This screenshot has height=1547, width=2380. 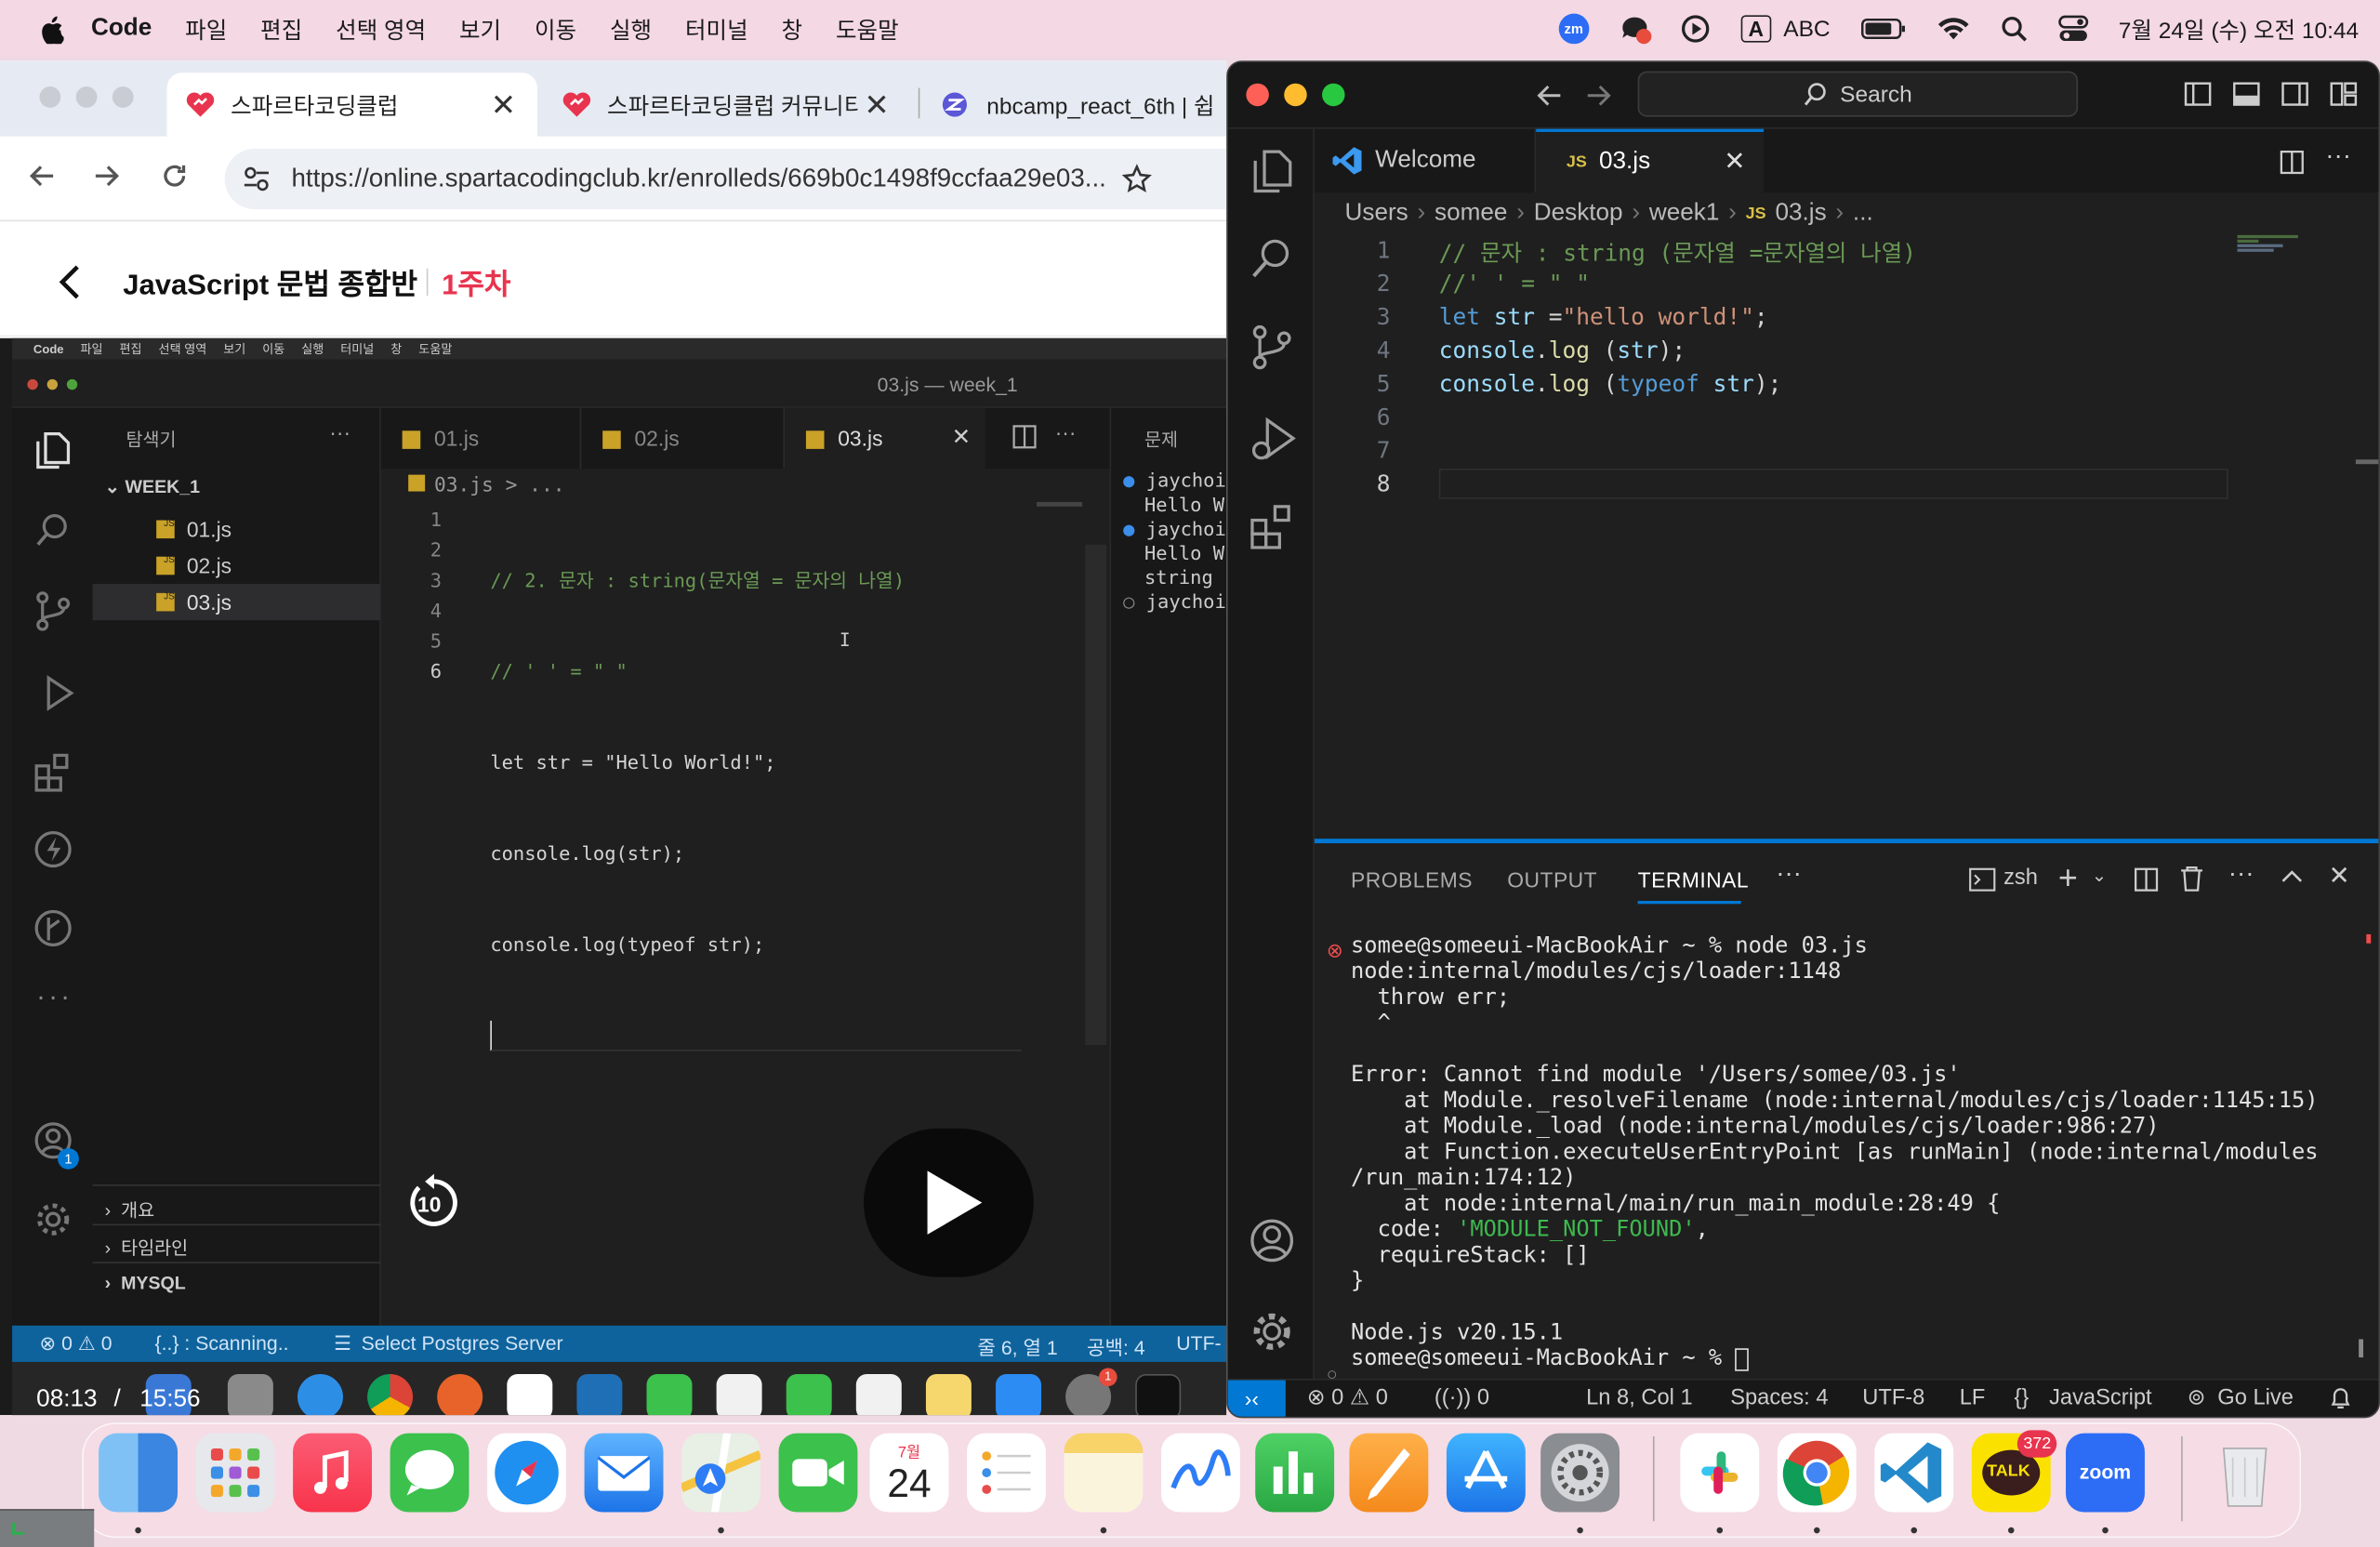 I want to click on tab-terminal: TERMINAL, so click(x=1693, y=879).